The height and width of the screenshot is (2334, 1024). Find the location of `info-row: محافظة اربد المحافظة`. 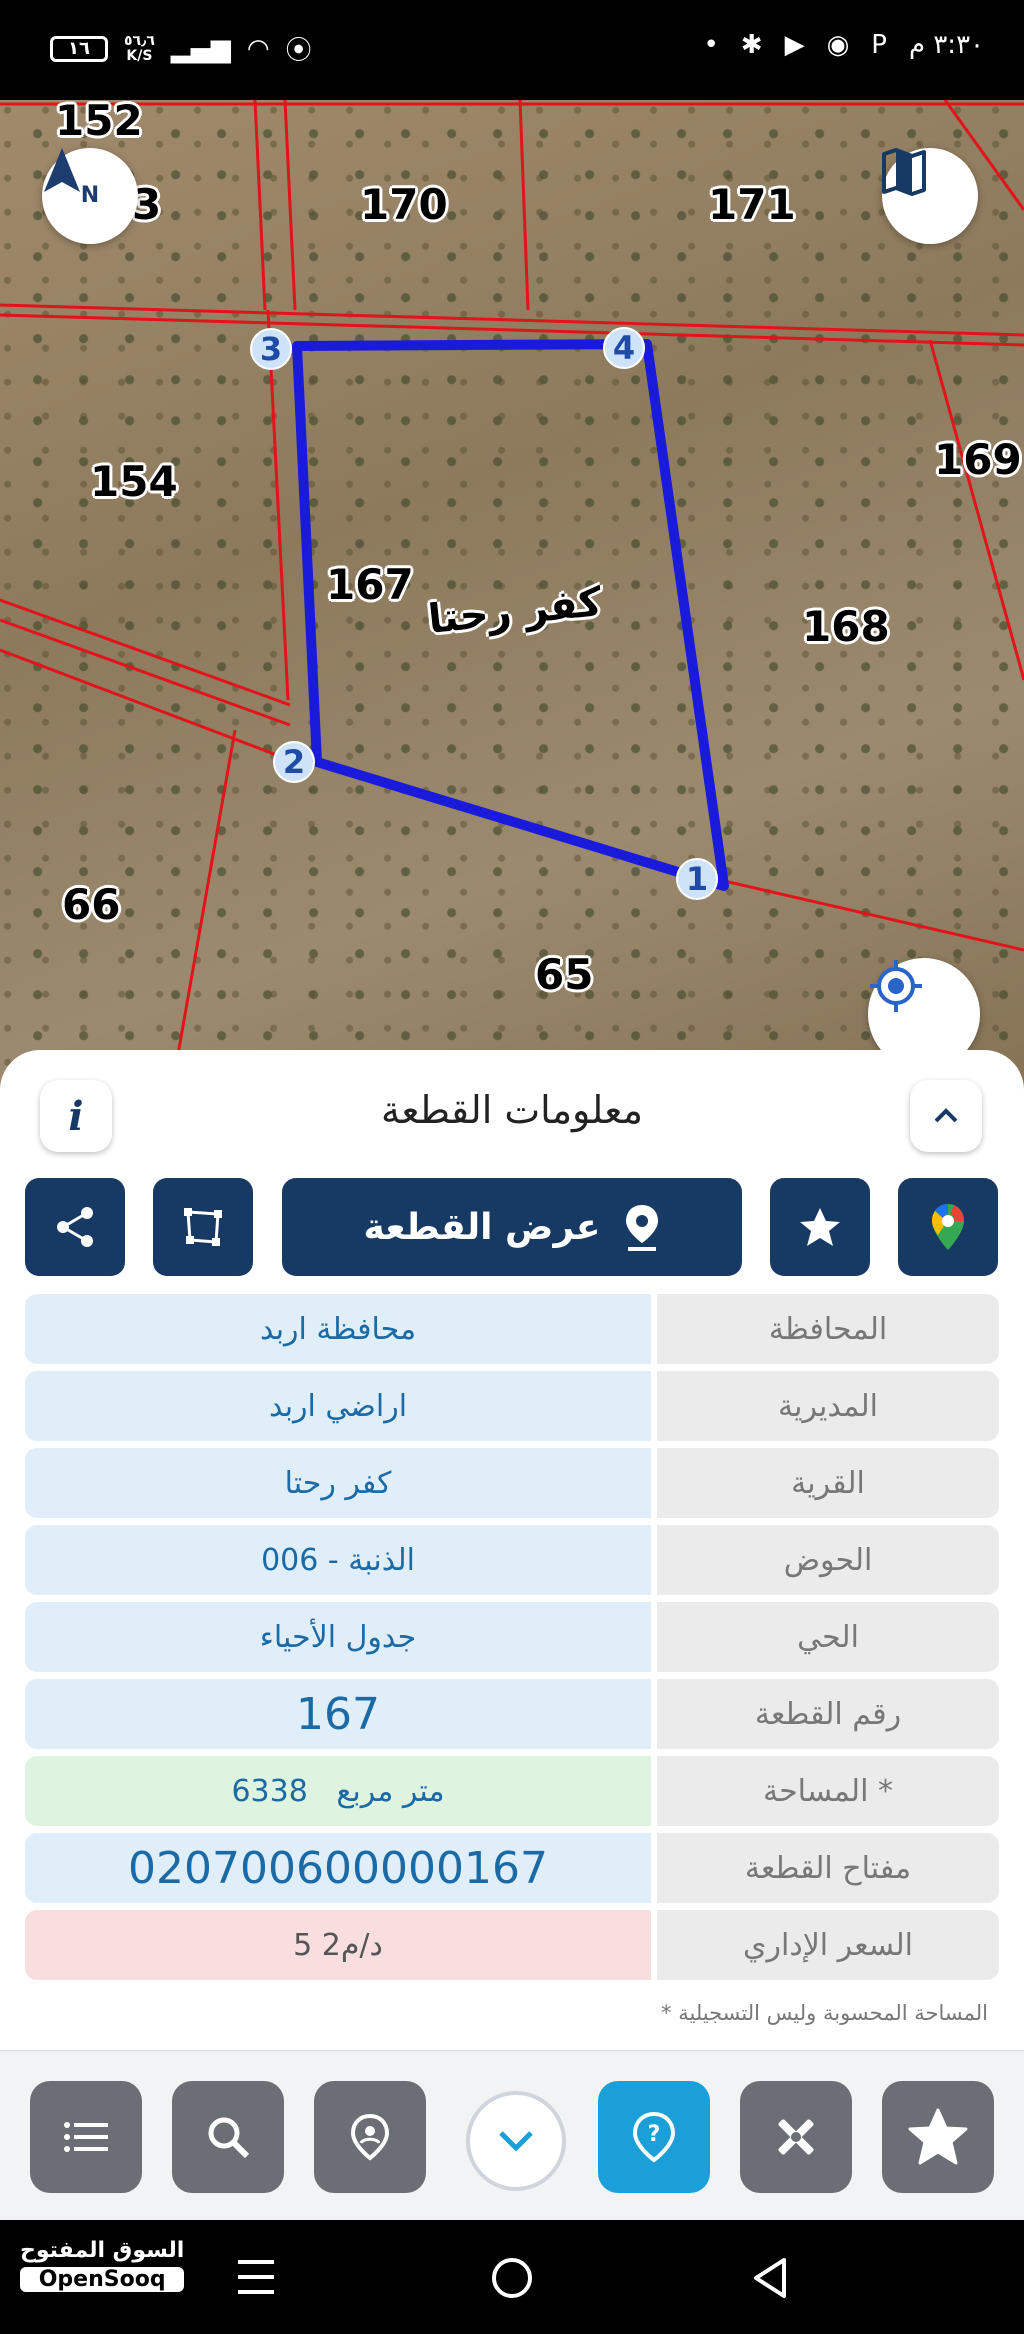

info-row: محافظة اربد المحافظة is located at coordinates (512, 1329).